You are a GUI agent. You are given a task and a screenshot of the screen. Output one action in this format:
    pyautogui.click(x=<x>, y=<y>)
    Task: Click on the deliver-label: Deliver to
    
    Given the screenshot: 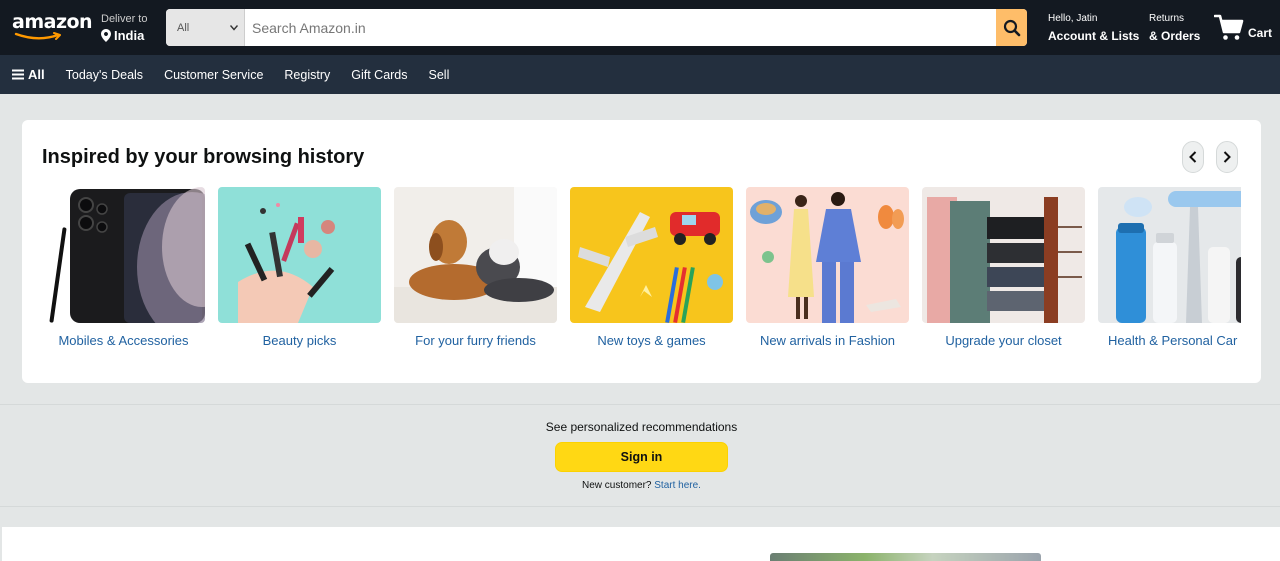 What is the action you would take?
    pyautogui.click(x=124, y=19)
    